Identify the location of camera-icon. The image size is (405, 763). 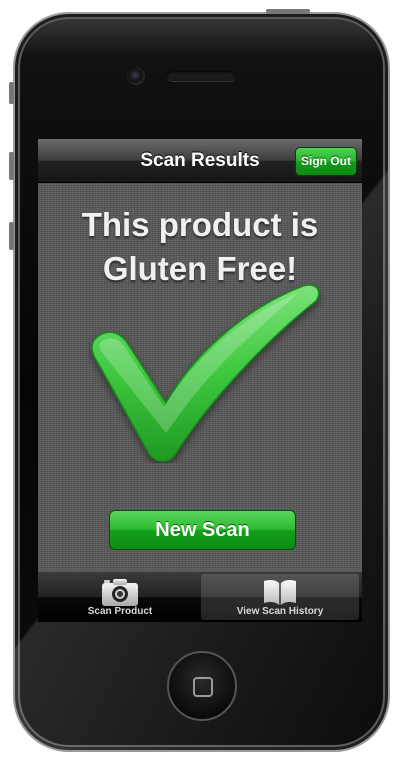
(120, 592).